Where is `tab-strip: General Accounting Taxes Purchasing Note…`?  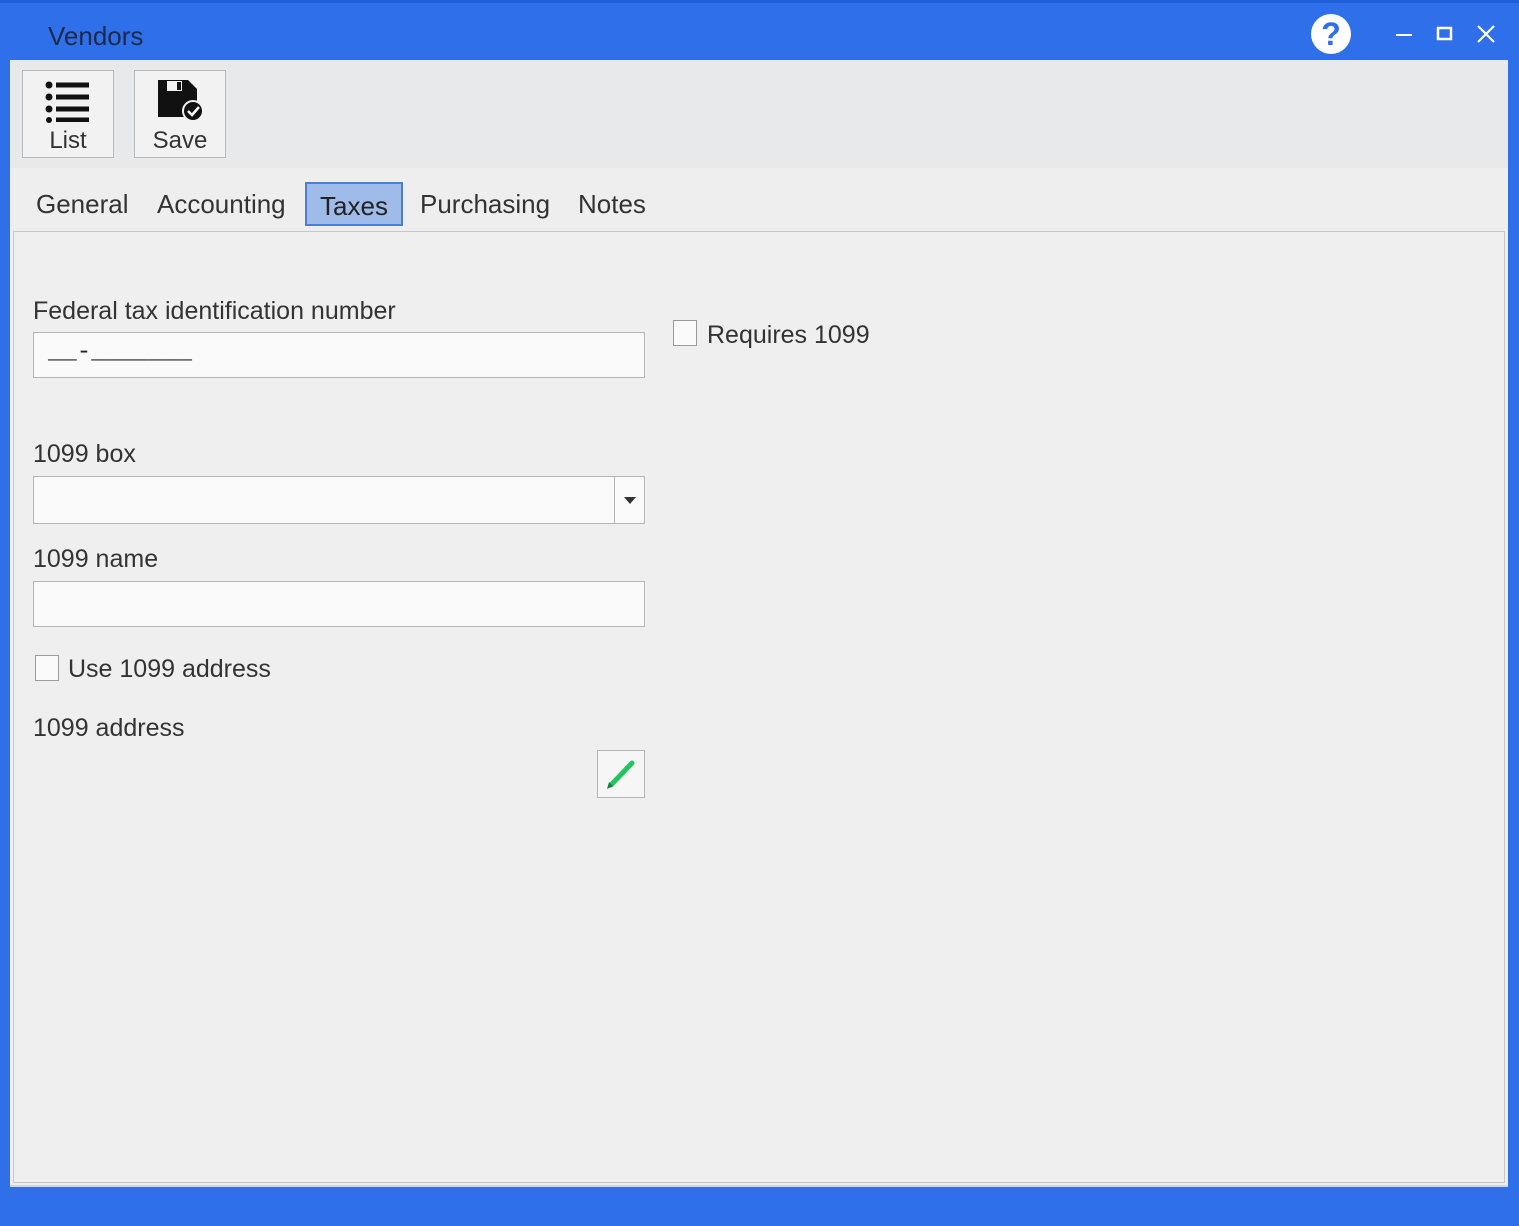 tab-strip: General Accounting Taxes Purchasing Note… is located at coordinates (759, 205).